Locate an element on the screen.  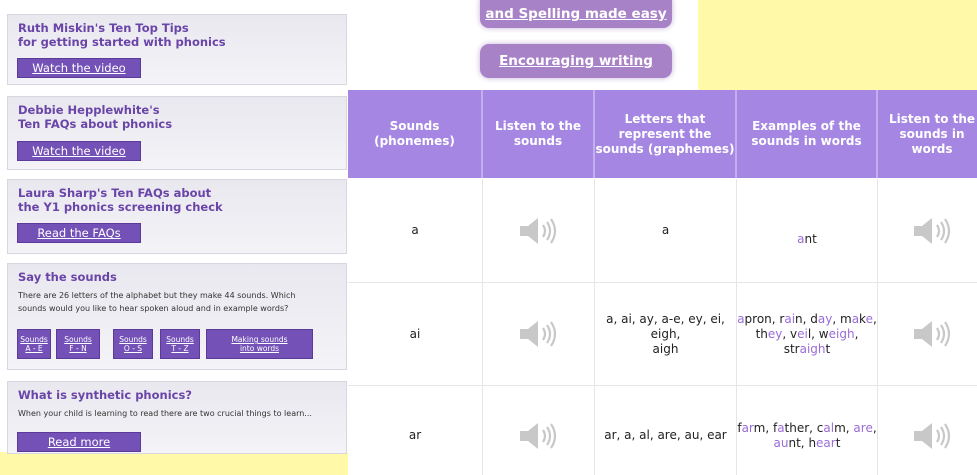
examples-line: straight is located at coordinates (807, 349).